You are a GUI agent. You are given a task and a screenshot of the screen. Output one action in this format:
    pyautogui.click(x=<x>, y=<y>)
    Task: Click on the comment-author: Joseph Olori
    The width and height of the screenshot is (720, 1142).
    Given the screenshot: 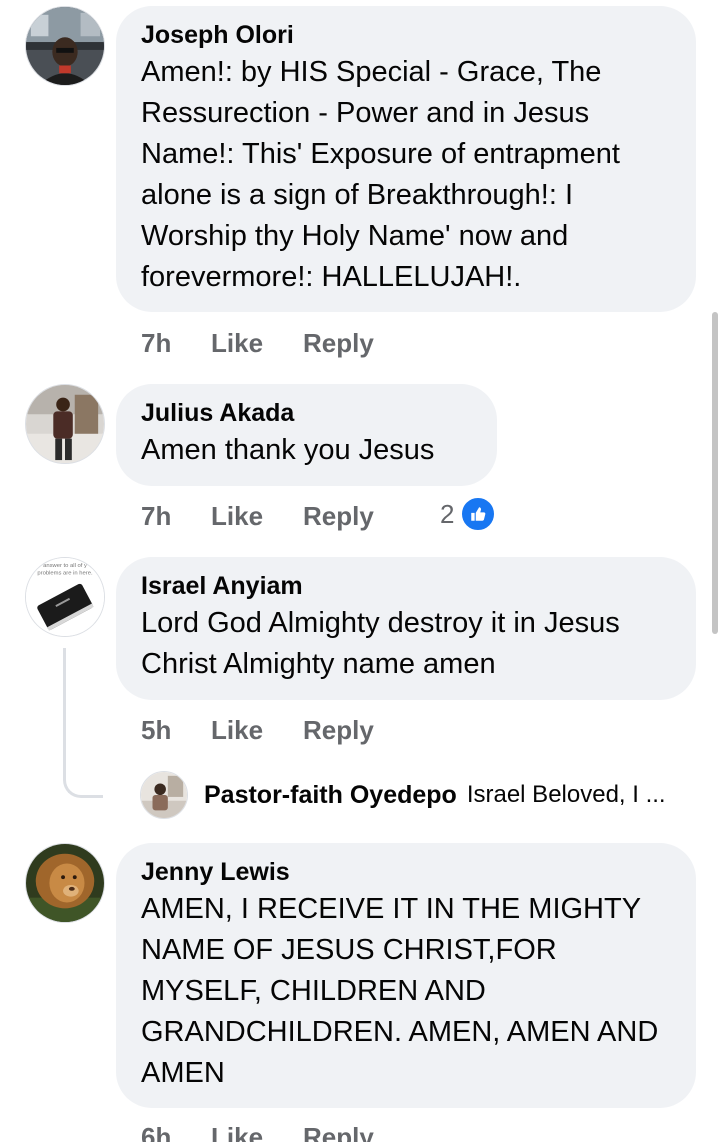 What is the action you would take?
    pyautogui.click(x=405, y=35)
    